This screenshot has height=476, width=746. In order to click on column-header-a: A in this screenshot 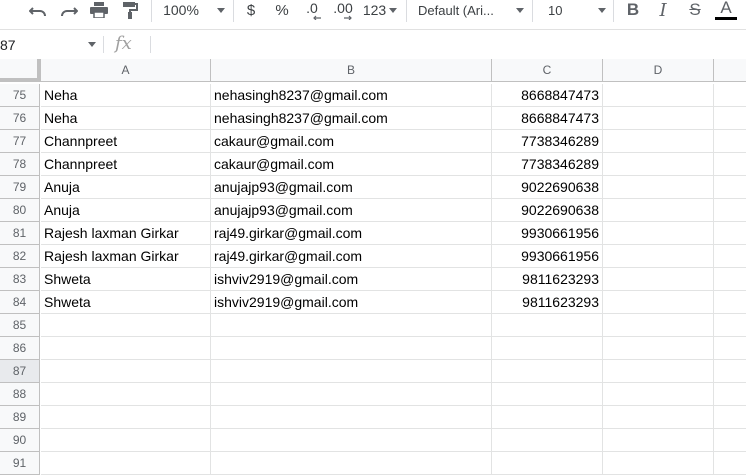, I will do `click(126, 70)`.